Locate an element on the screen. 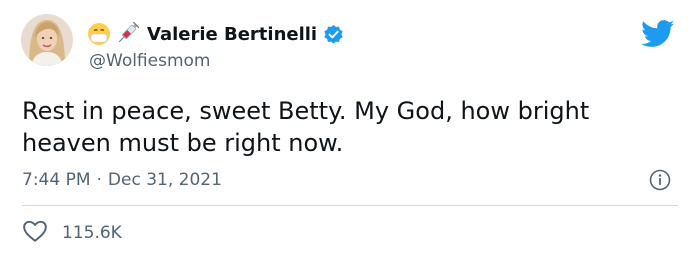 Image resolution: width=700 pixels, height=257 pixels. face-with-medical-mask-icon is located at coordinates (99, 34).